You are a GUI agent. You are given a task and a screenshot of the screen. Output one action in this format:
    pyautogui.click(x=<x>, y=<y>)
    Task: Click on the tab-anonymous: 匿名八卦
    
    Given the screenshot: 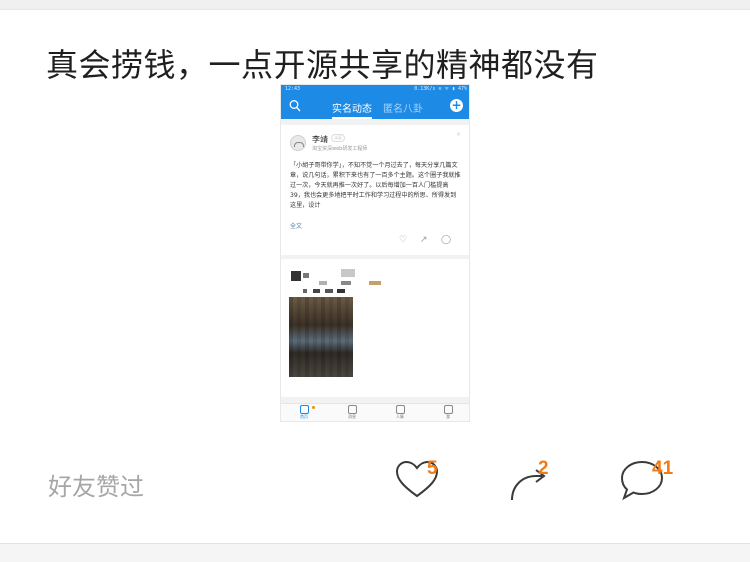 What is the action you would take?
    pyautogui.click(x=403, y=109)
    